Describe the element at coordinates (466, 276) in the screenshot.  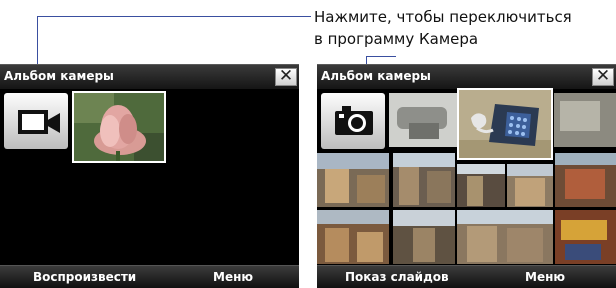
I see `right-softkey-bar: Показ слайдов Меню` at that location.